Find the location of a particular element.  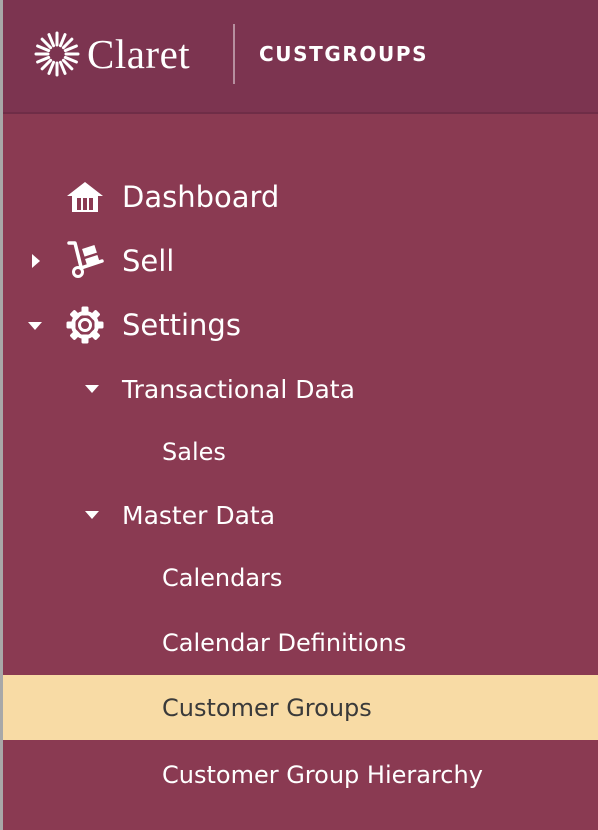

sidebar-item-label: Customer Group Hierarchy is located at coordinates (322, 775).